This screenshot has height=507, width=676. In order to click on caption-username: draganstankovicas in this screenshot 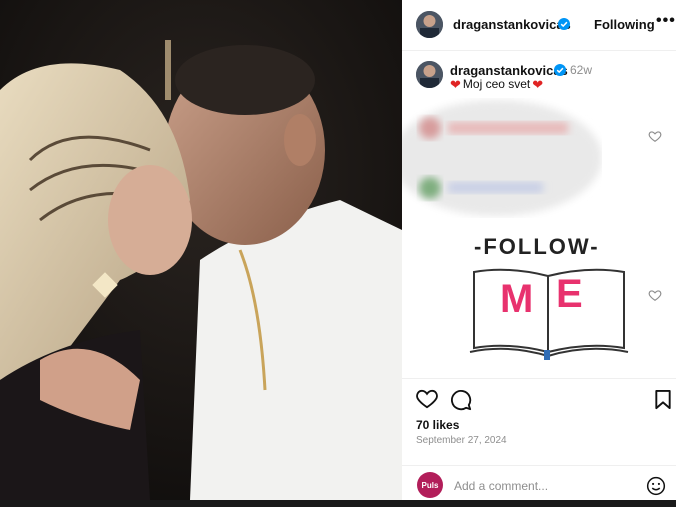, I will do `click(509, 70)`.